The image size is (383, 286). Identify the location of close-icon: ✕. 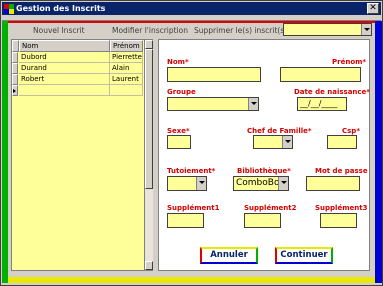
(373, 8).